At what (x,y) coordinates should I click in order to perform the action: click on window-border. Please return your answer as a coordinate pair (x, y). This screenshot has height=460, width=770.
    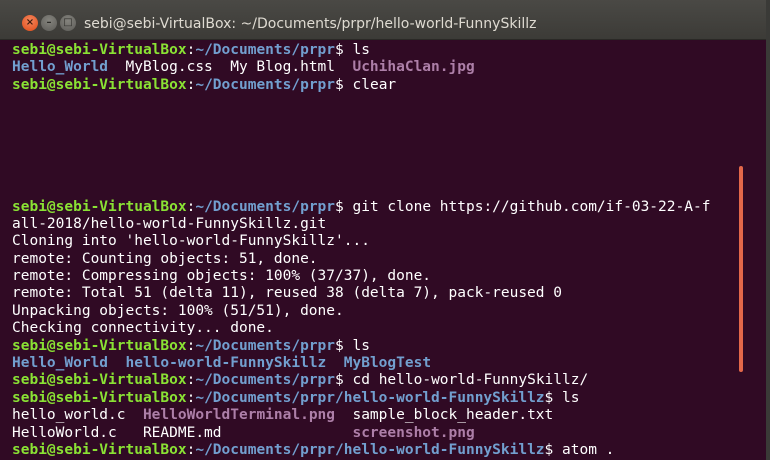
    Looking at the image, I should click on (768, 230).